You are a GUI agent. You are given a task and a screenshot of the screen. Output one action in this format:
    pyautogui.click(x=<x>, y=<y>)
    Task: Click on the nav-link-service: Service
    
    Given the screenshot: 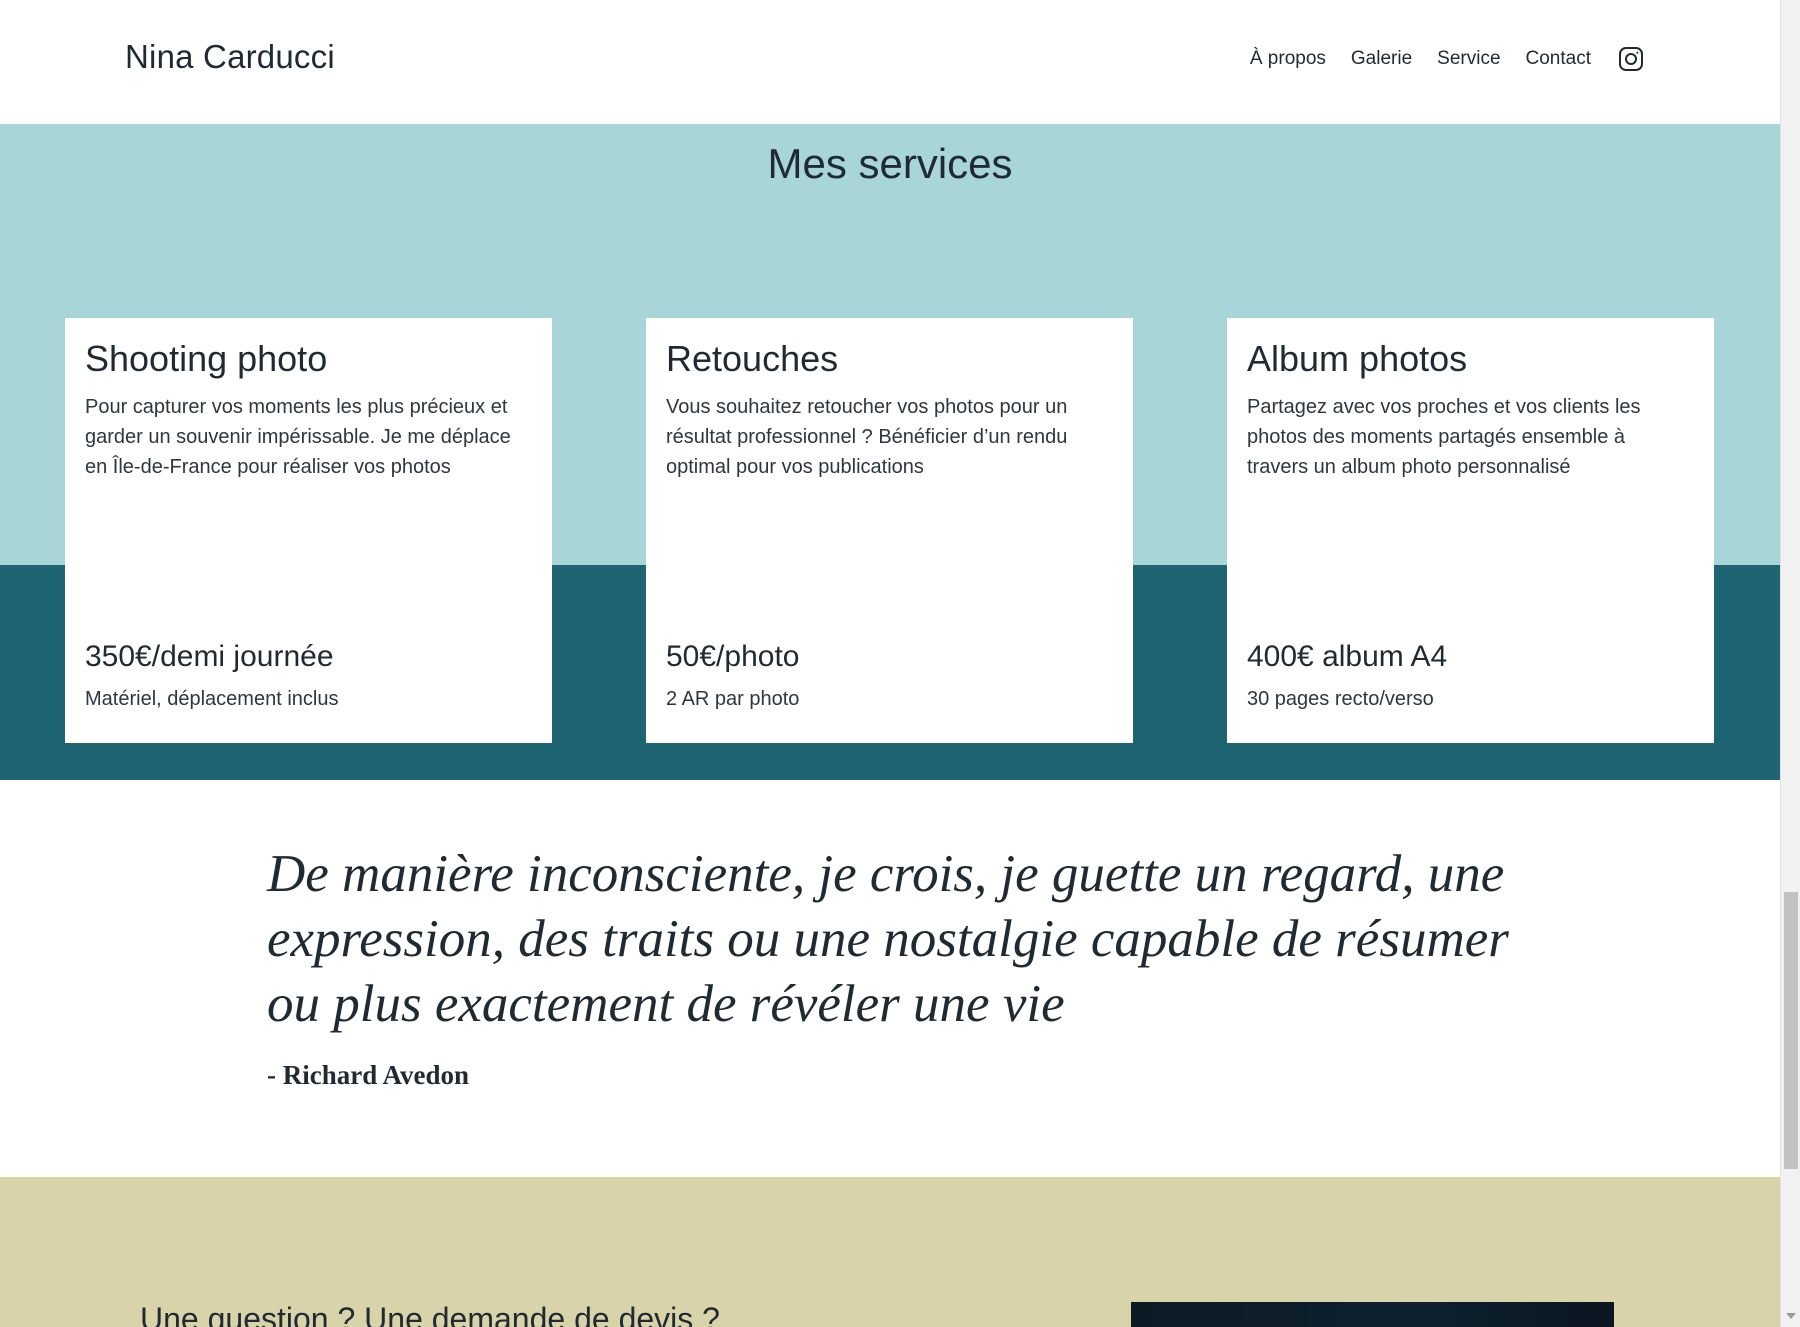 What is the action you would take?
    pyautogui.click(x=1468, y=59)
    